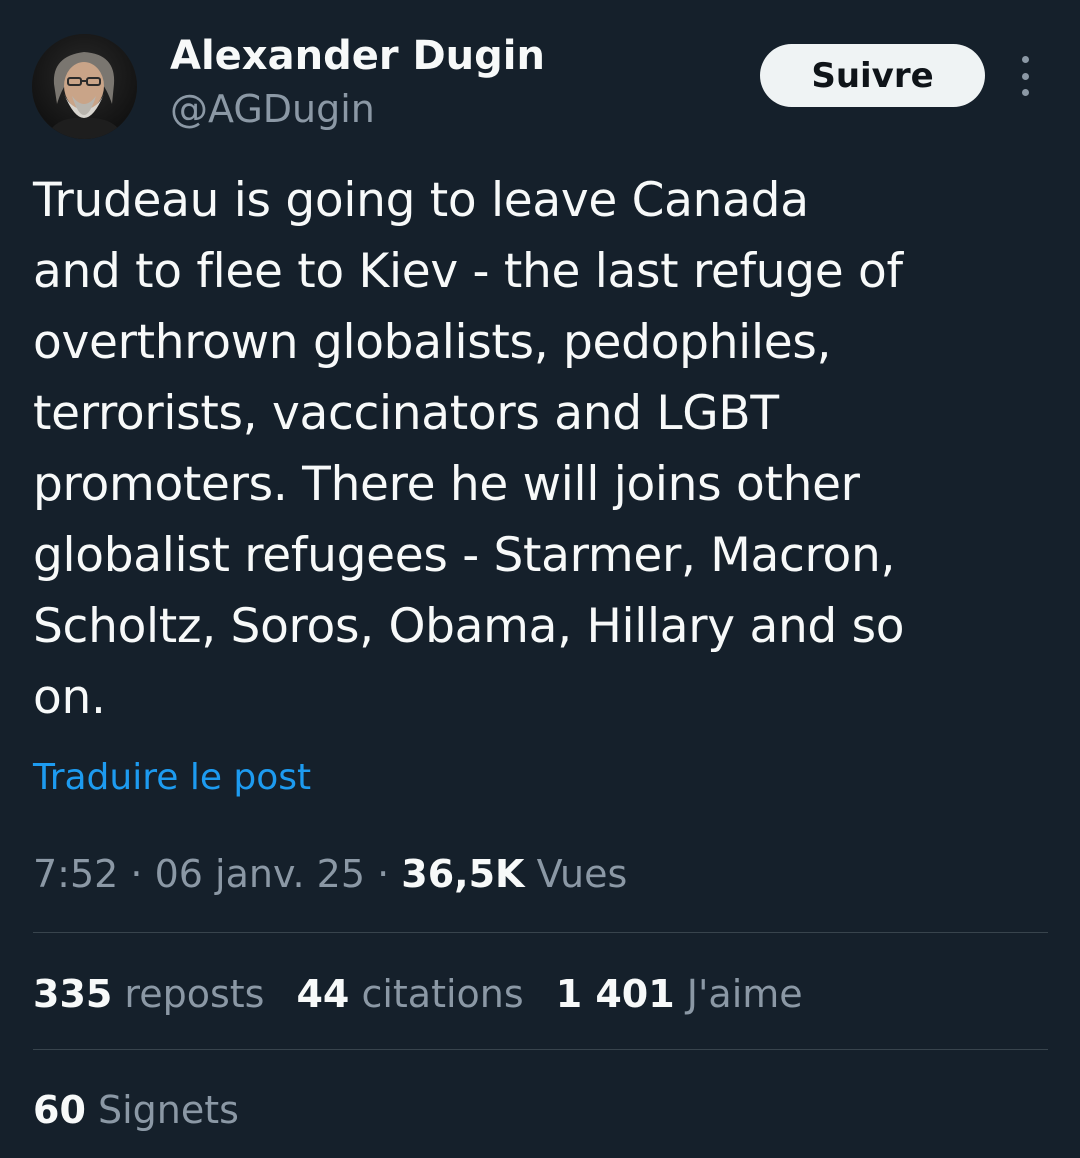 This screenshot has height=1158, width=1080. I want to click on views-label: Vues, so click(582, 874).